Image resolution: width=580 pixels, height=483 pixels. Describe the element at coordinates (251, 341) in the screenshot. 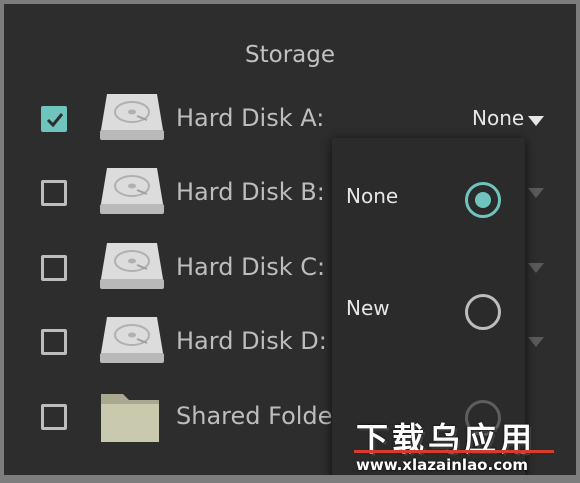

I see `row-label: Hard Disk D:` at that location.